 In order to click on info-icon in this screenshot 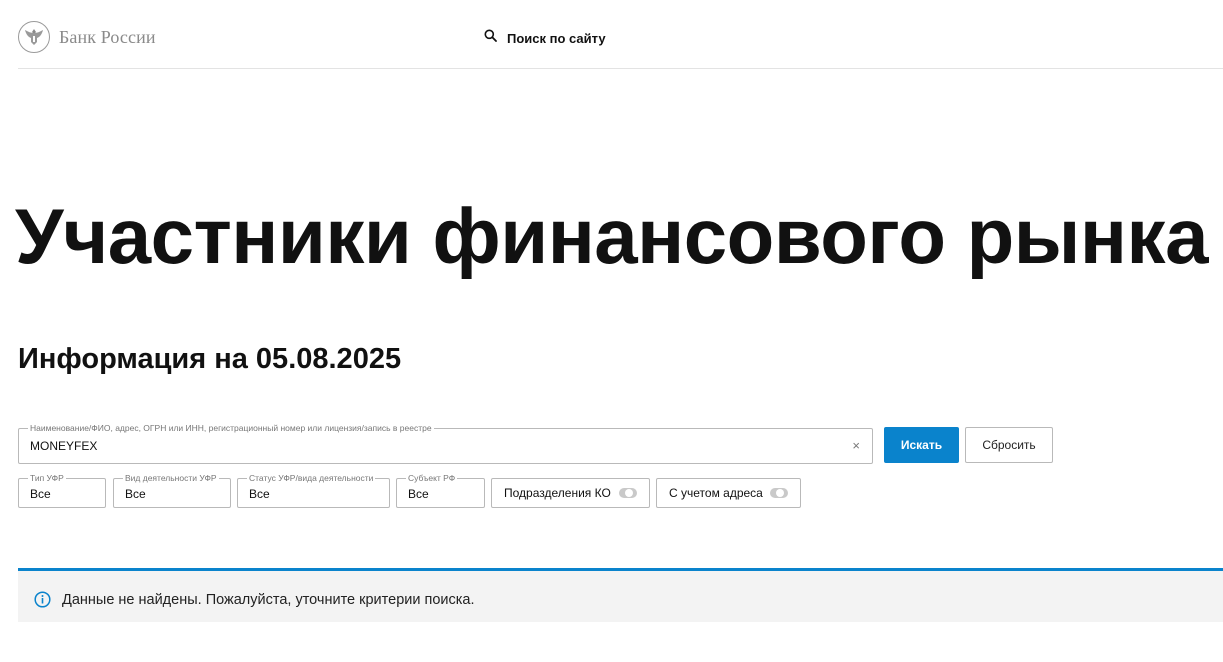, I will do `click(42, 602)`.